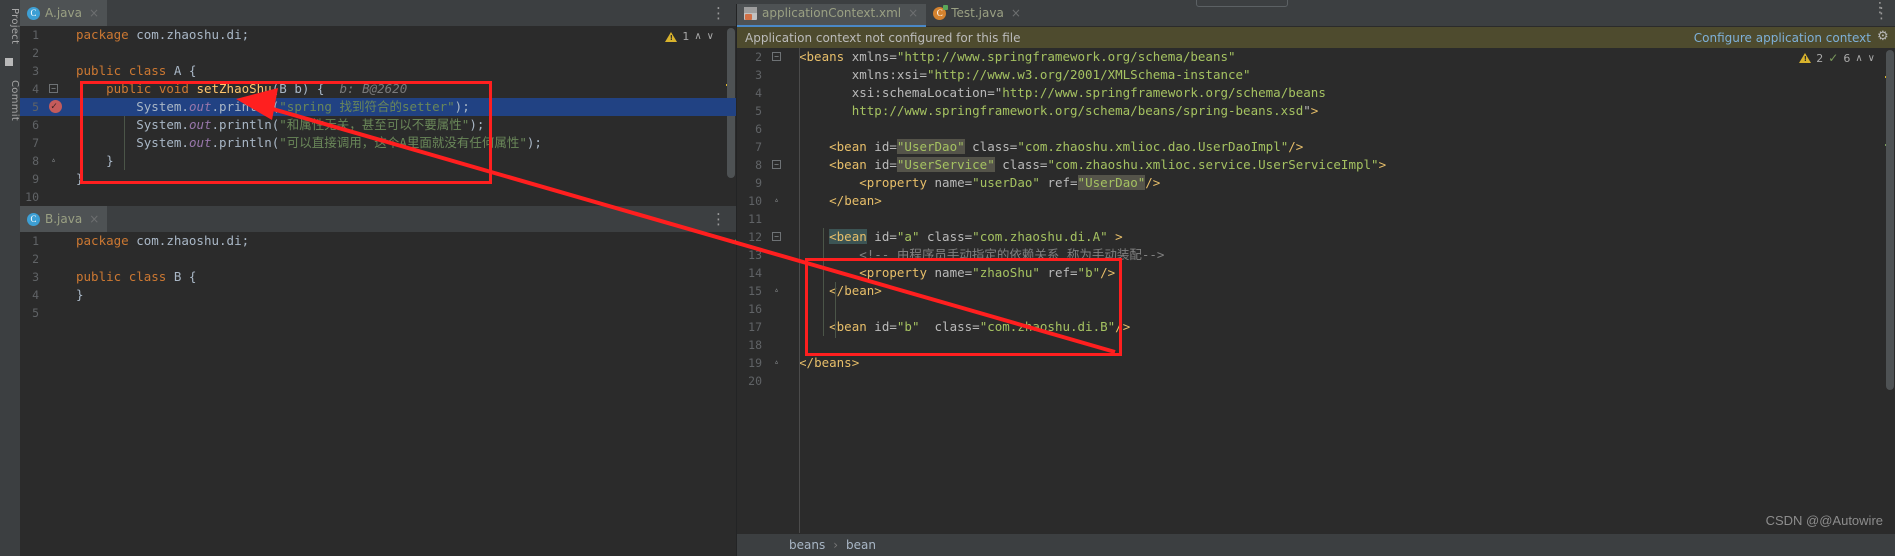 This screenshot has height=556, width=1895. Describe the element at coordinates (689, 36) in the screenshot. I see `inspection-widget-a: 1 ∧ ∨` at that location.